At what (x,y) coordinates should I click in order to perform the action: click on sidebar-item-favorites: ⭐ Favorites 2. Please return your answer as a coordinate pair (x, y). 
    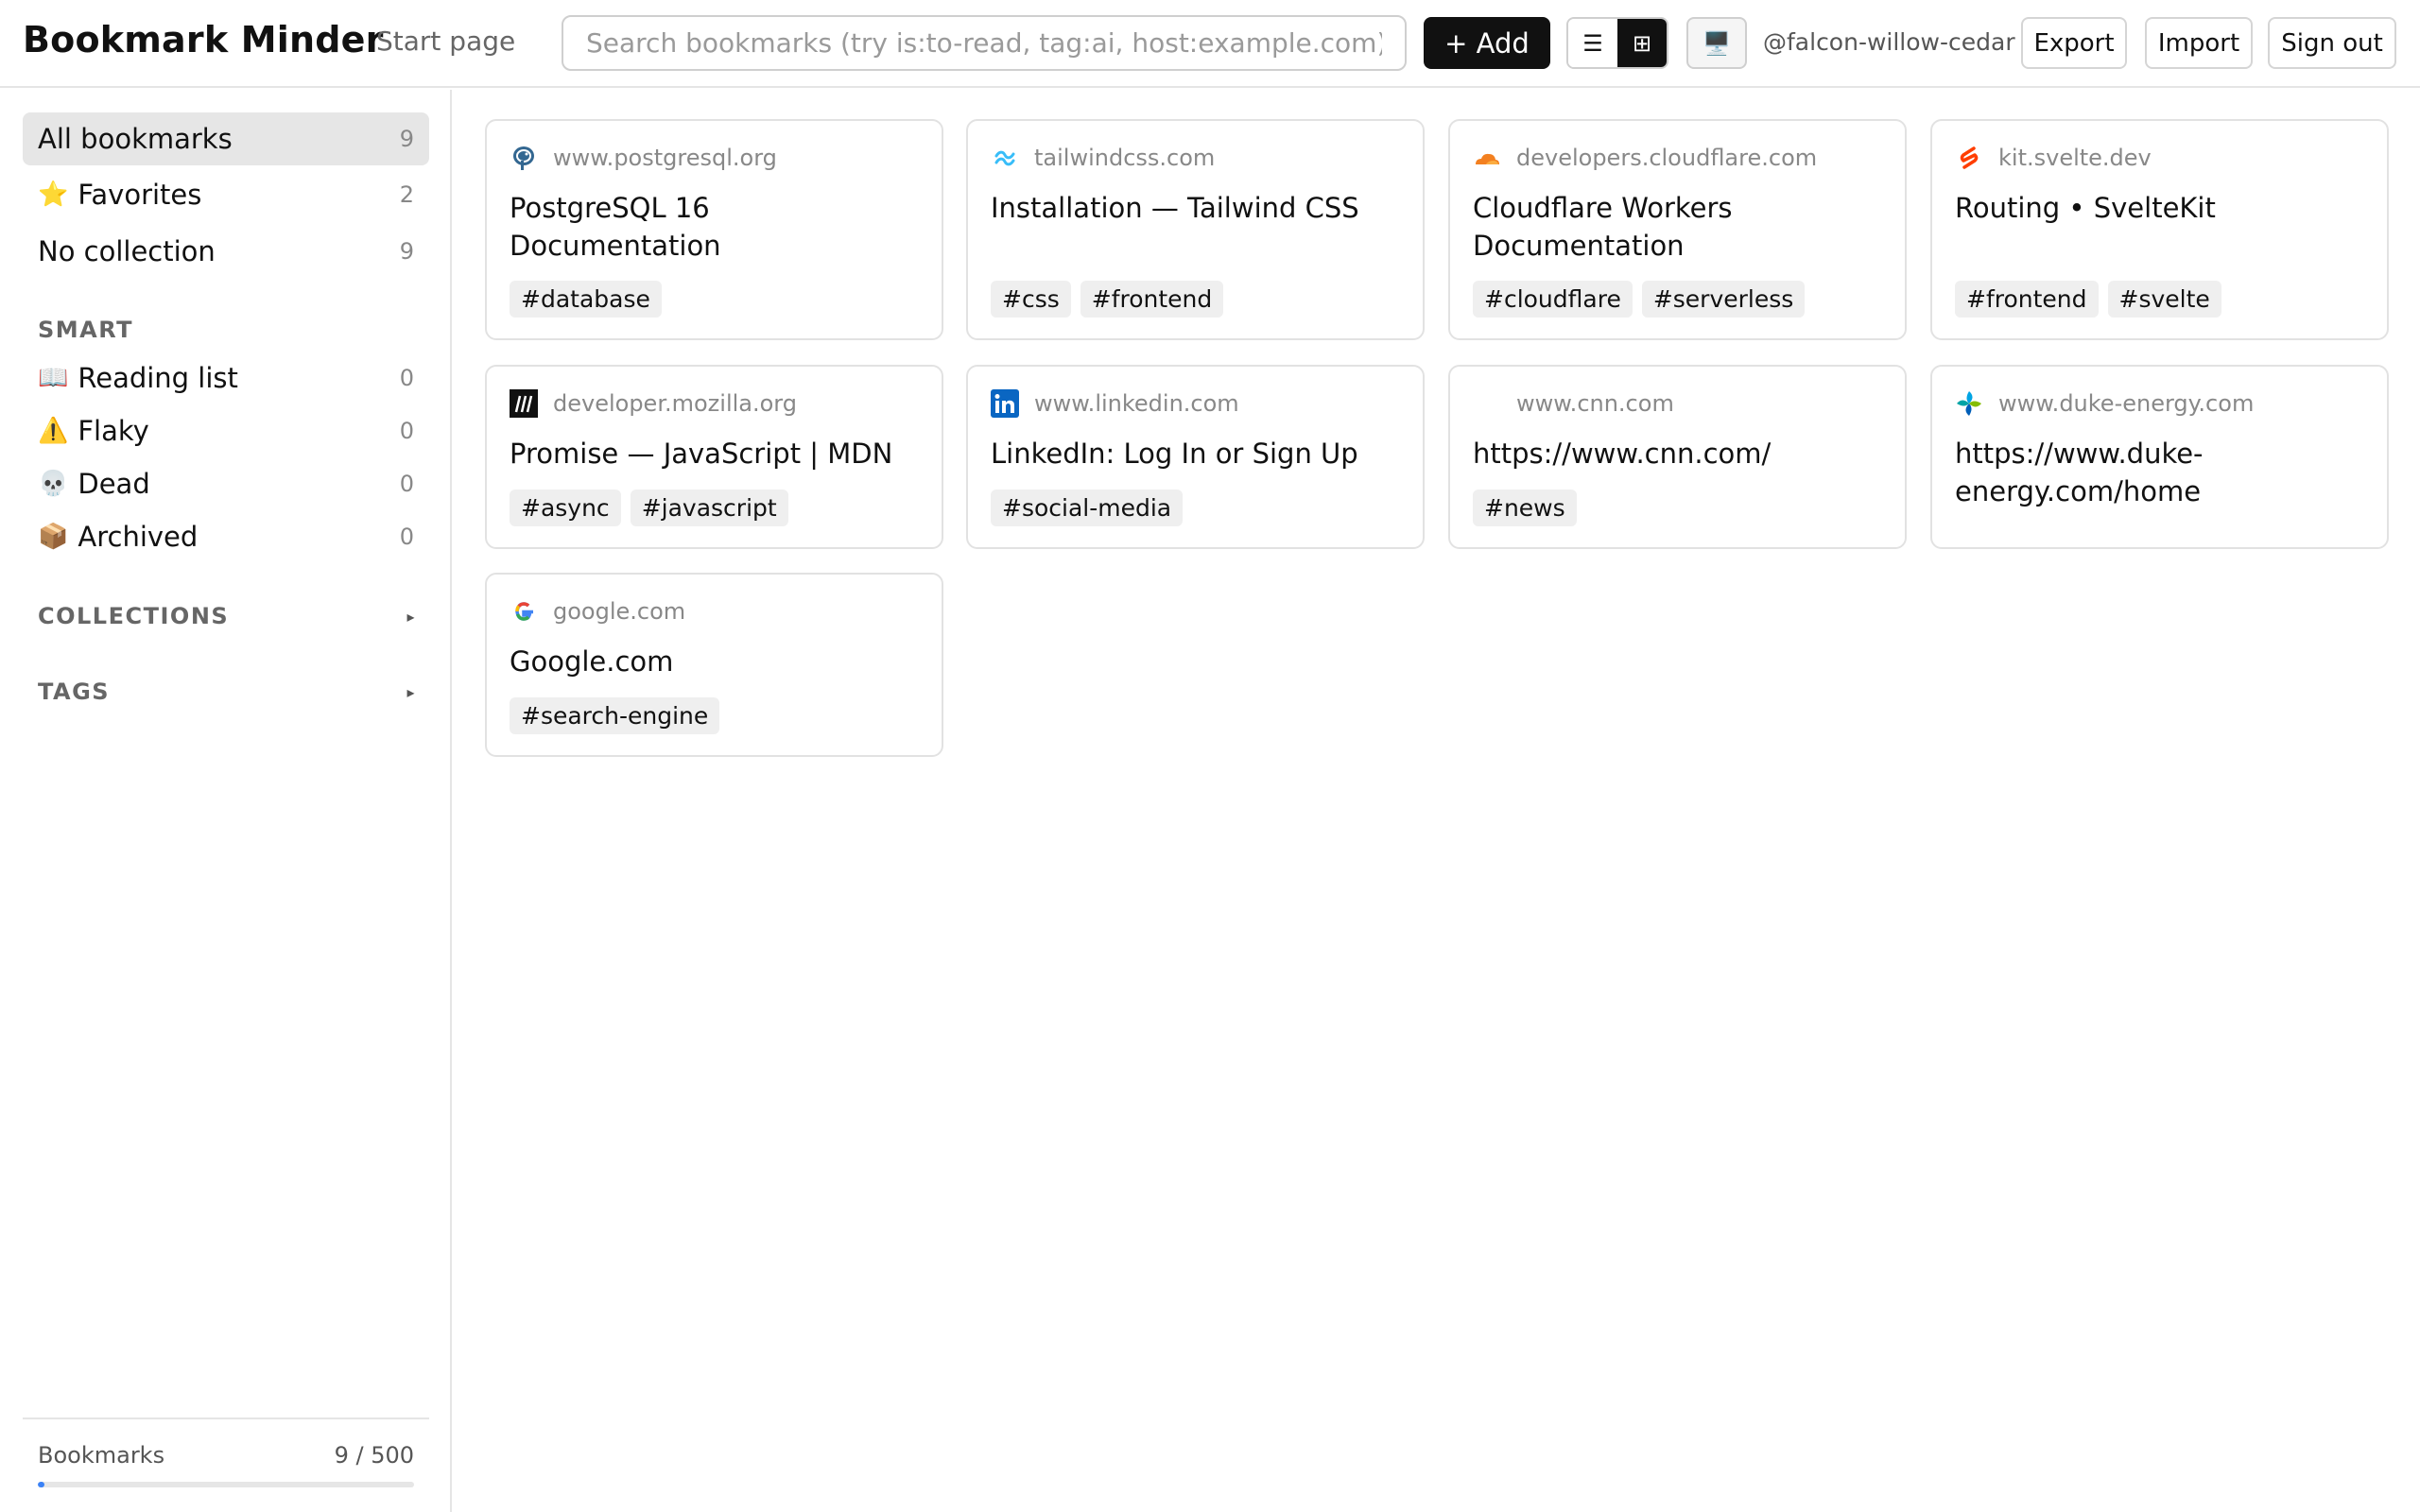
    Looking at the image, I should click on (226, 194).